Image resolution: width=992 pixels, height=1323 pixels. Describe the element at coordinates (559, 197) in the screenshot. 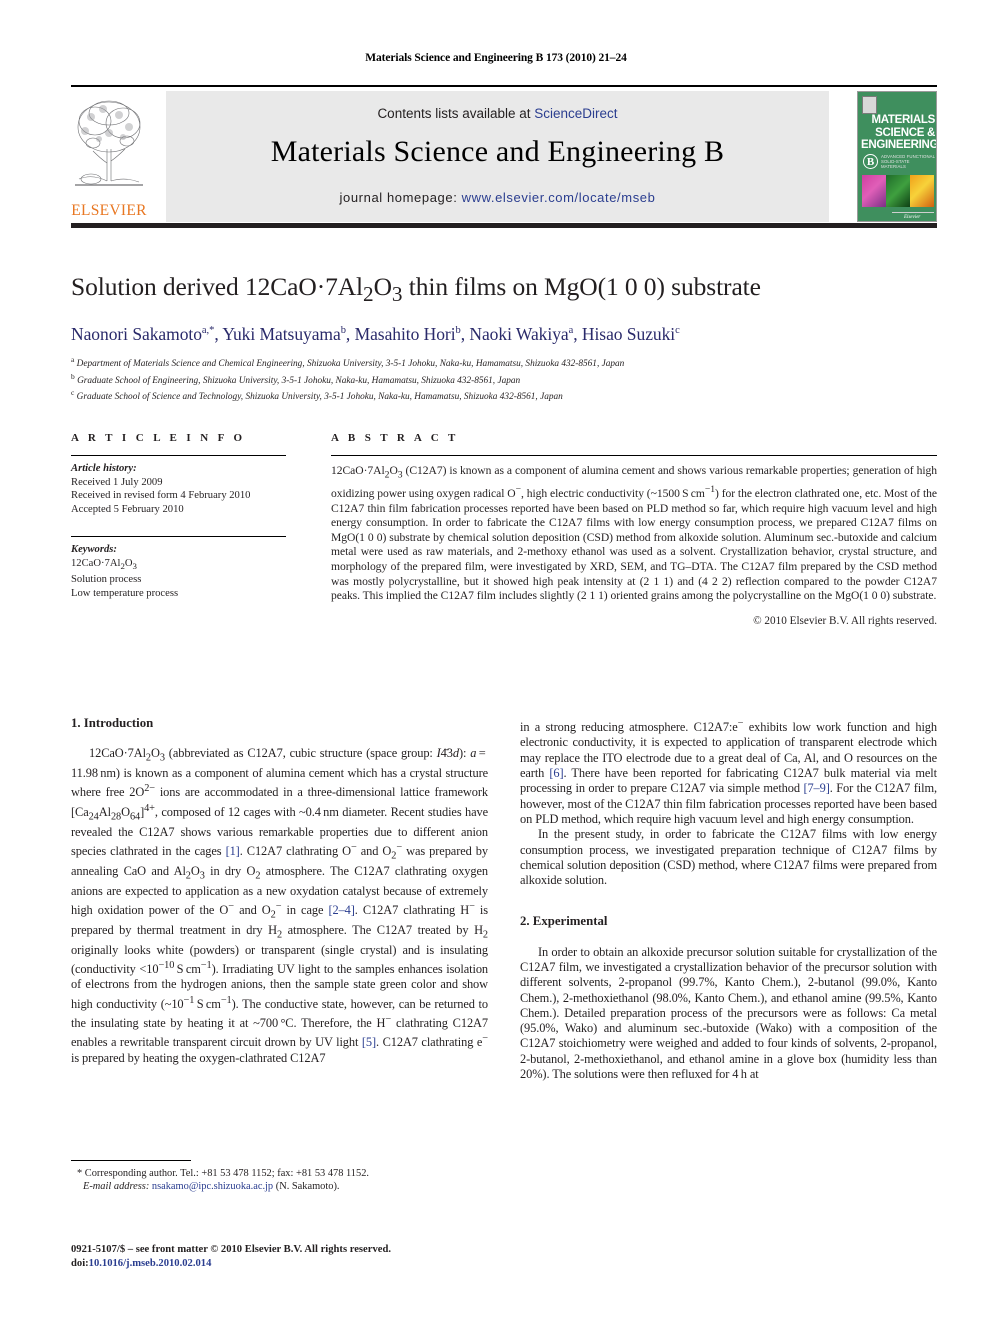

I see `homepage-url-link: www.elsevier.com/locate/mseb` at that location.